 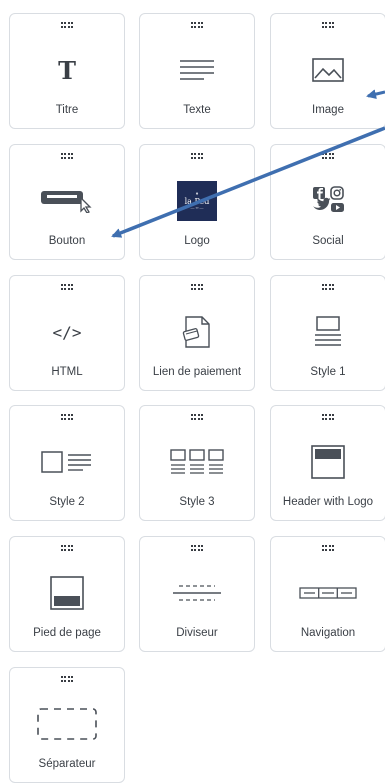 I want to click on block-label: Image, so click(x=328, y=110).